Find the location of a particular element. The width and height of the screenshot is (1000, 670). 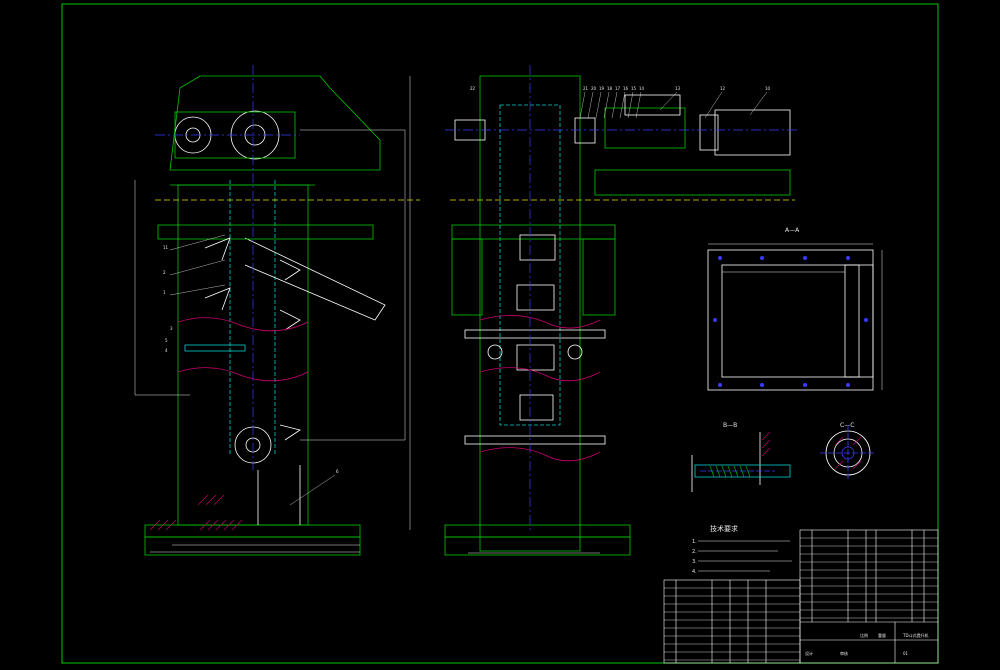

title-design: 设计 is located at coordinates (809, 653).